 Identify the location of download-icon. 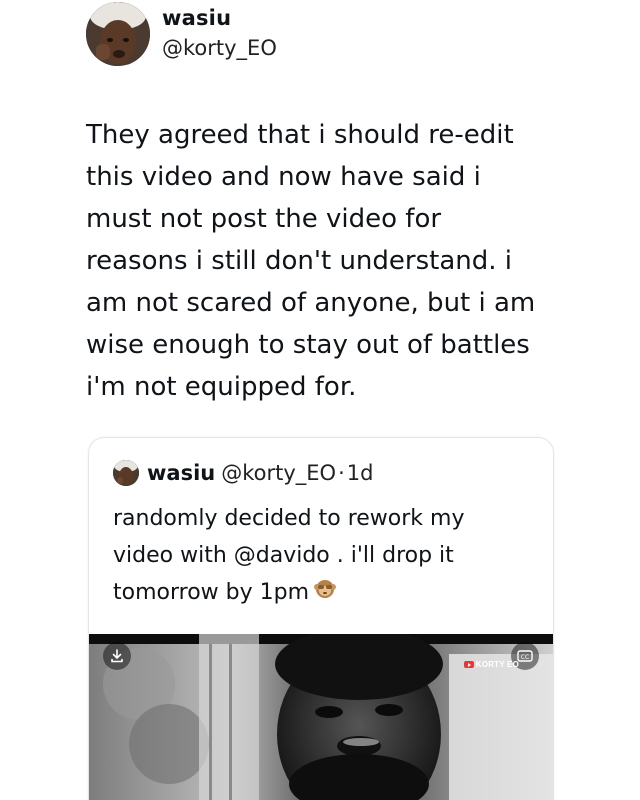
(117, 656).